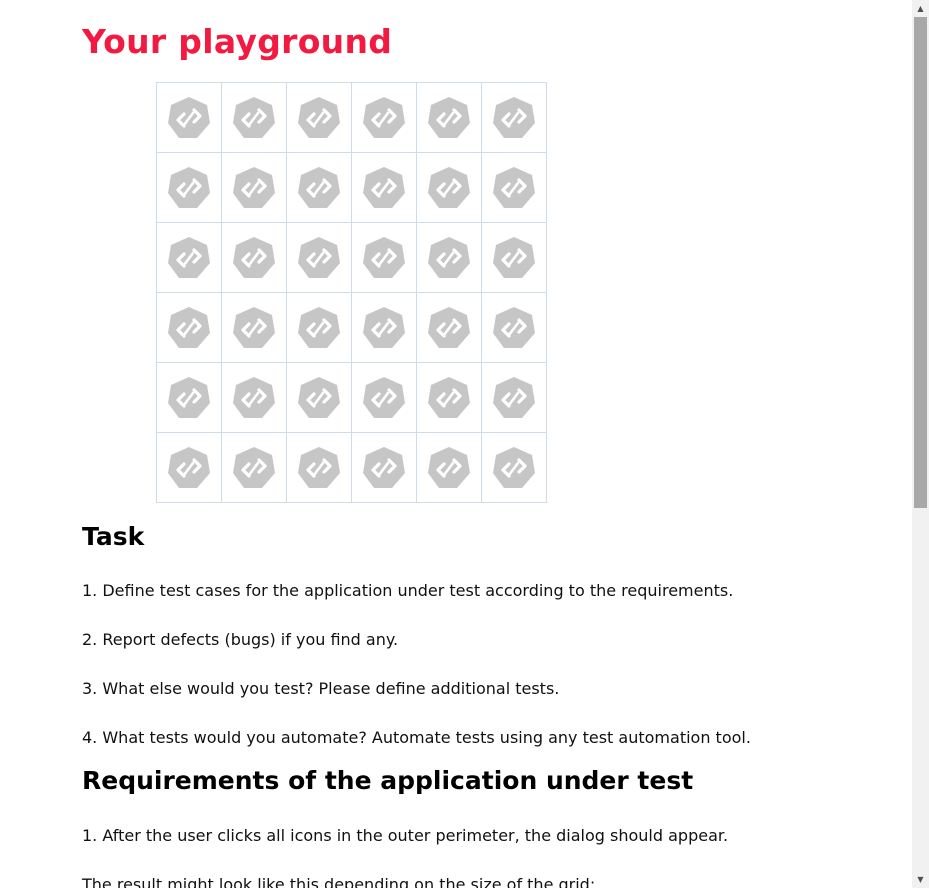 This screenshot has height=888, width=929. I want to click on vertical-scrollbar: ▲ ▼, so click(920, 444).